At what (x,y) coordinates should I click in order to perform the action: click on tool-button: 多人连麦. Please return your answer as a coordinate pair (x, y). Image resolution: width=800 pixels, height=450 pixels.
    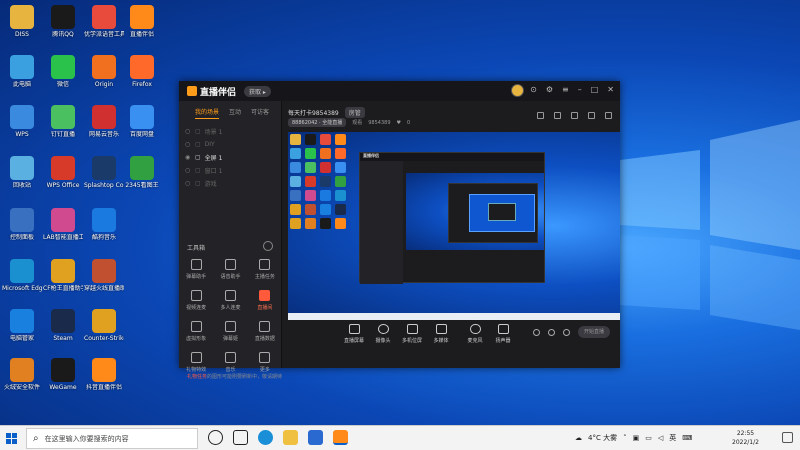
    Looking at the image, I should click on (230, 302).